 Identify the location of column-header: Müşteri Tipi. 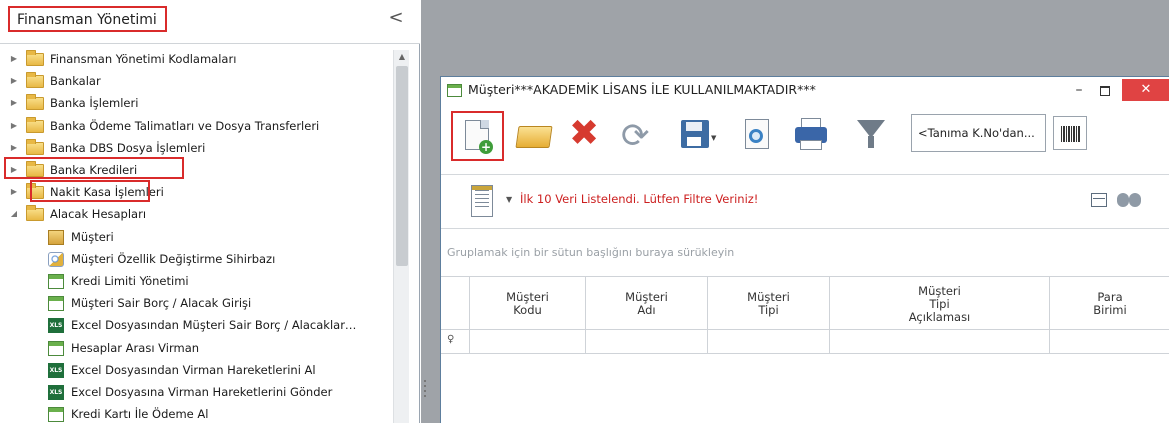
(768, 304).